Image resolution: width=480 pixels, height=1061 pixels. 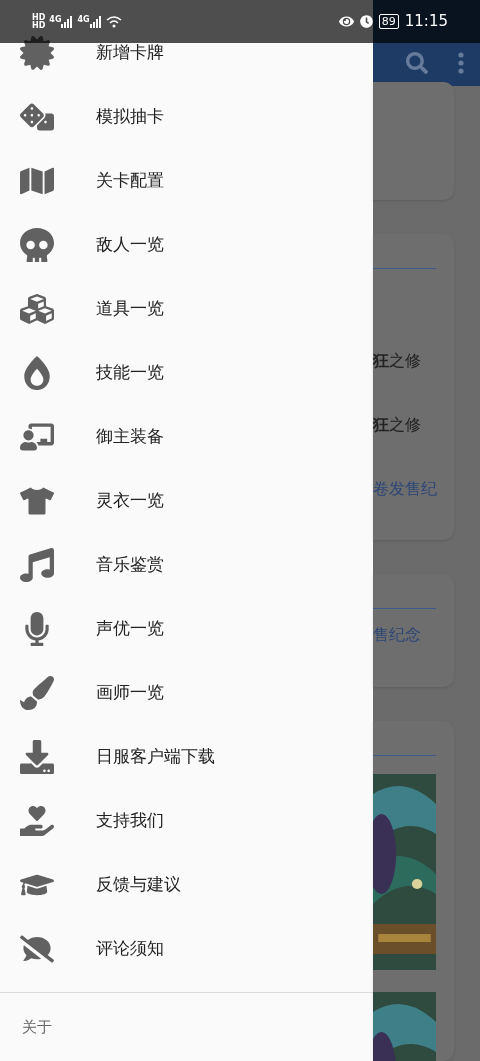 I want to click on menu-item: 日服客户端下载, so click(x=186, y=757).